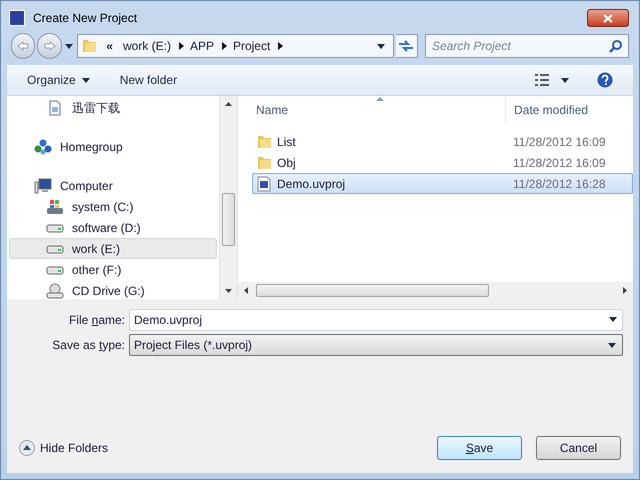 Image resolution: width=640 pixels, height=480 pixels. Describe the element at coordinates (146, 46) in the screenshot. I see `breadcrumb: work (E:)` at that location.